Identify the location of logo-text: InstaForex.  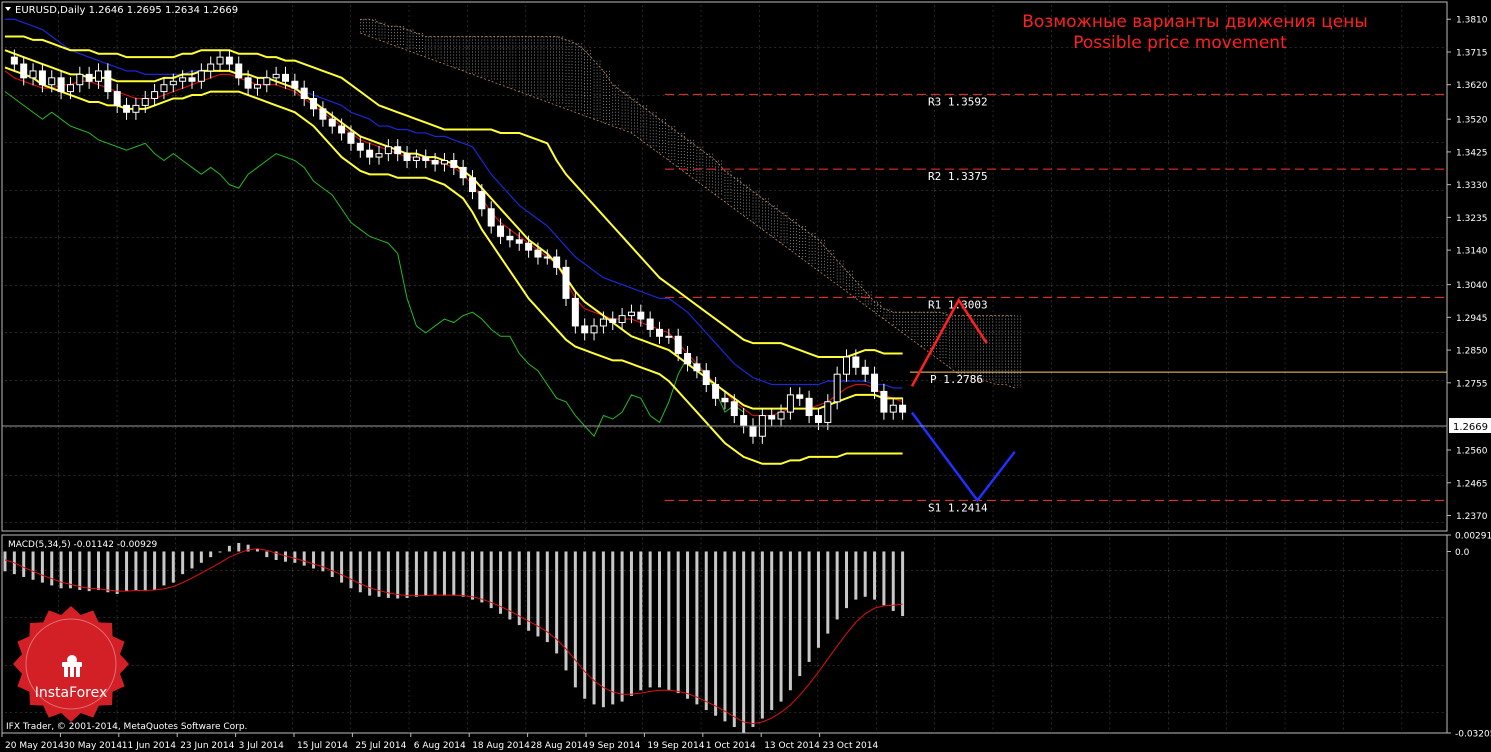
(71, 693).